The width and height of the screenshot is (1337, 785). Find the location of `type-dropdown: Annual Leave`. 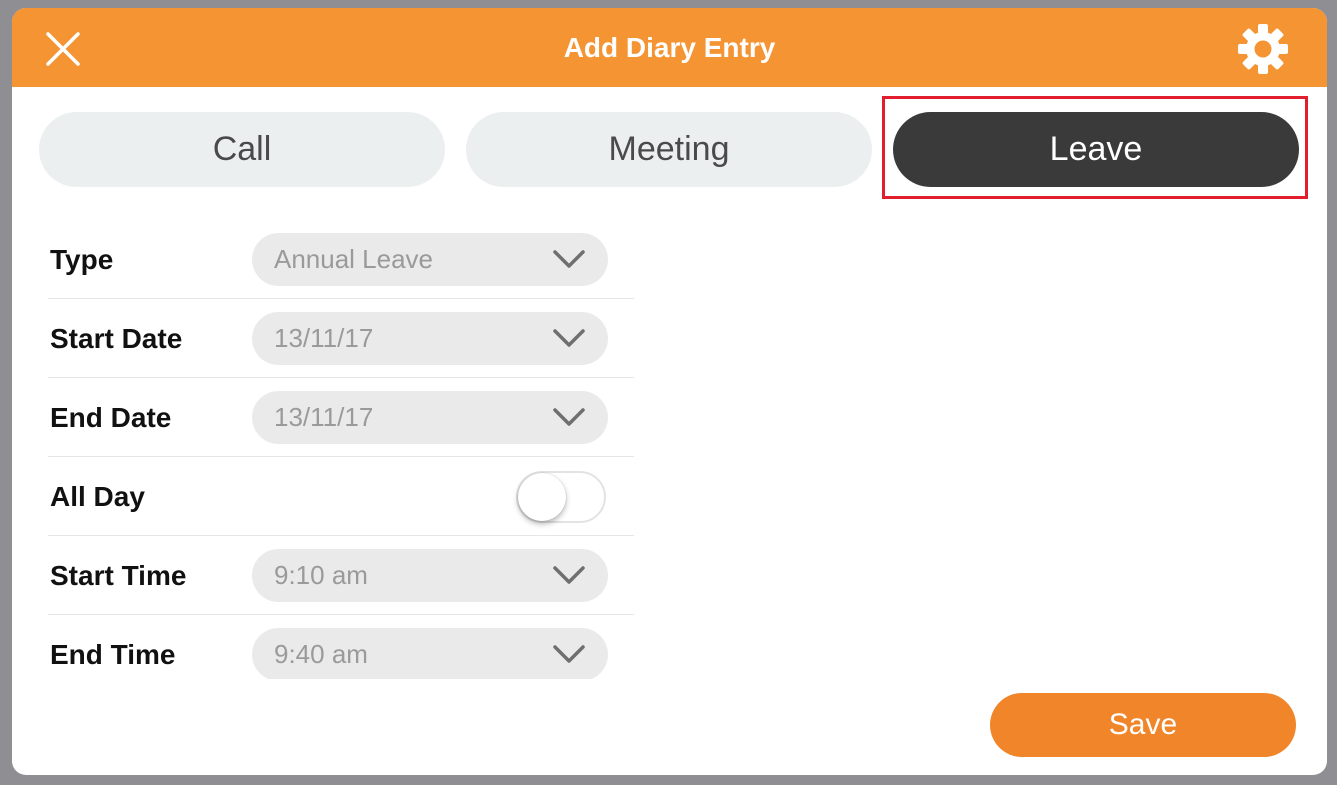

type-dropdown: Annual Leave is located at coordinates (430, 259).